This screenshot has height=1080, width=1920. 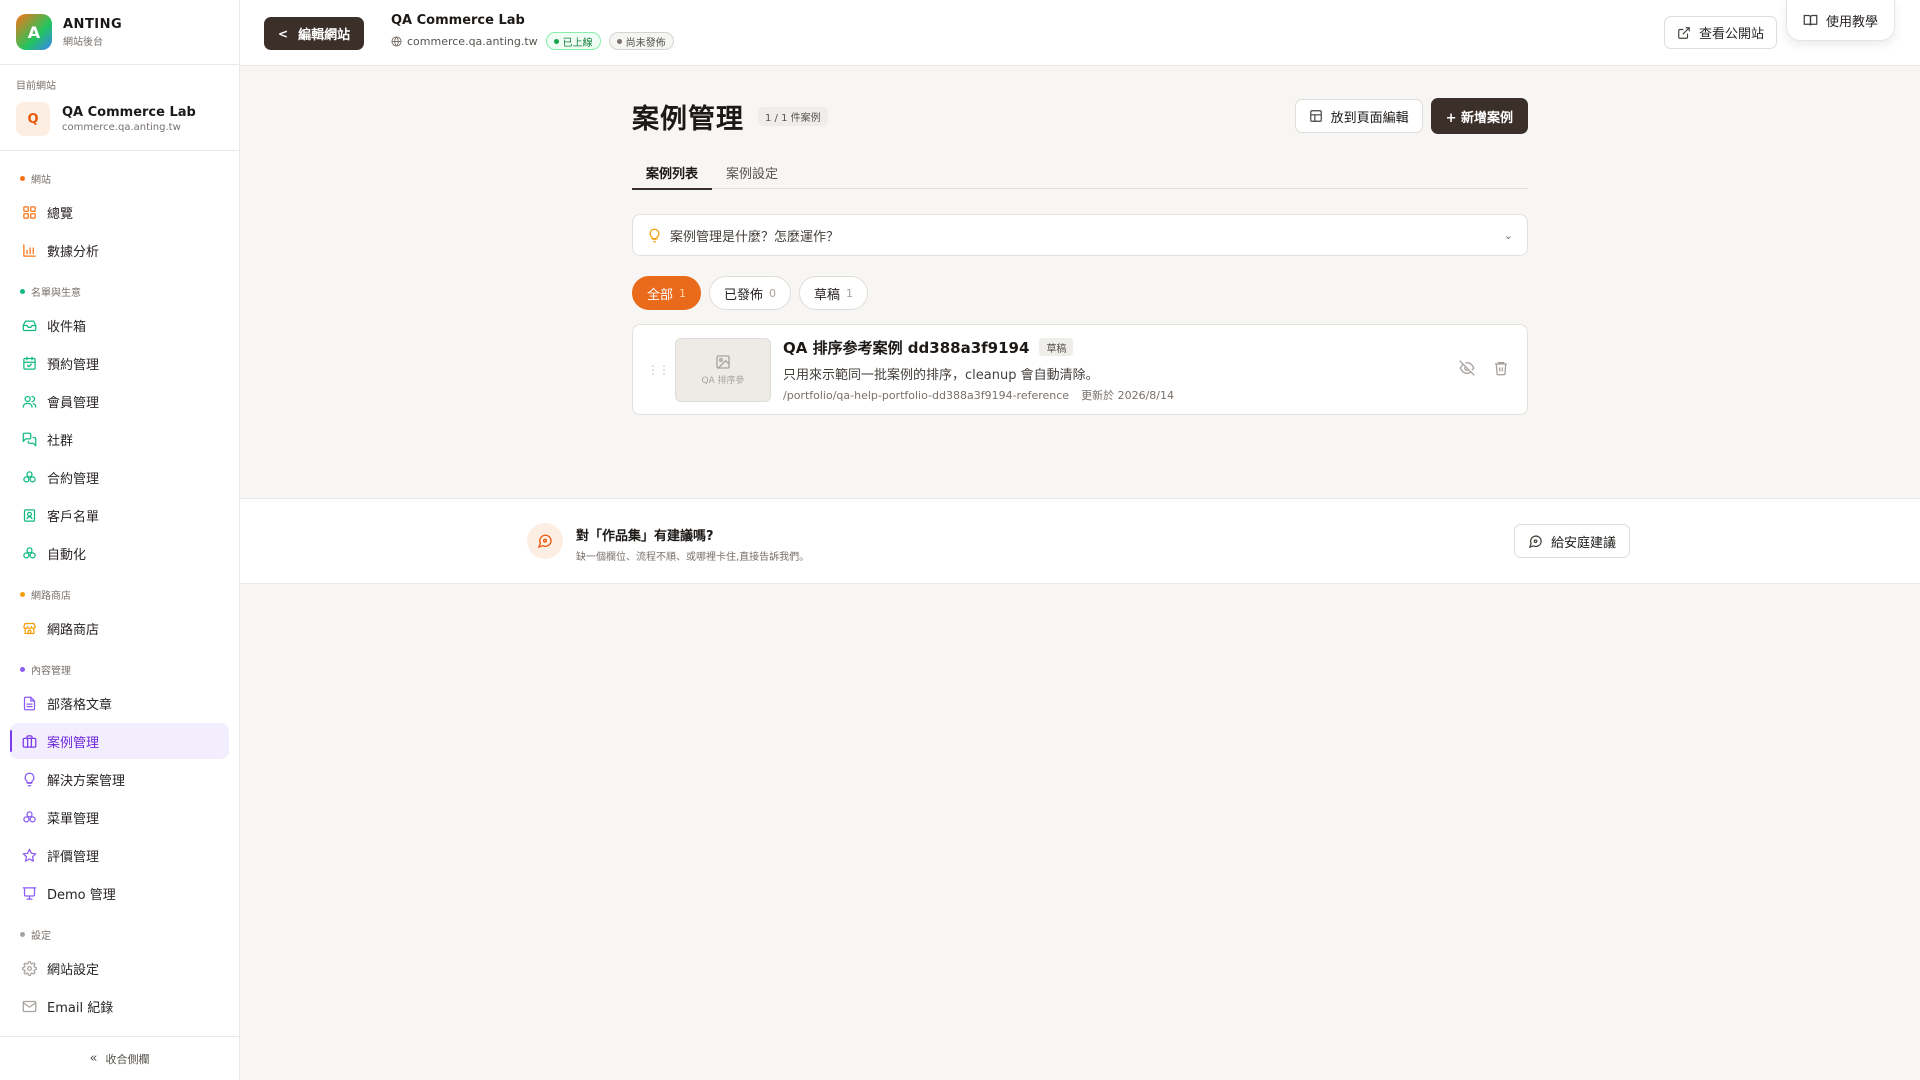 What do you see at coordinates (73, 819) in the screenshot?
I see `sidebar-item-label: 菜單管理` at bounding box center [73, 819].